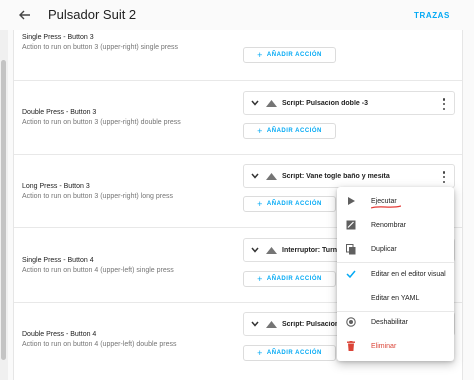  Describe the element at coordinates (92, 14) in the screenshot. I see `page-title: Pulsador Suit 2` at that location.